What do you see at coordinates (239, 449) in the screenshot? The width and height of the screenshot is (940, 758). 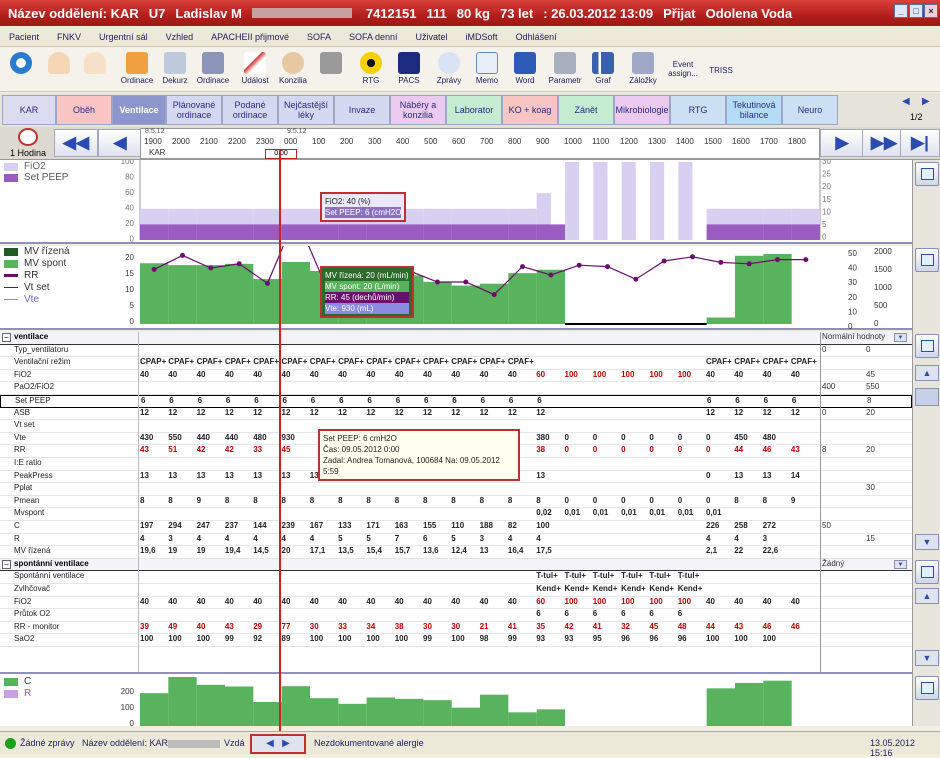 I see `table-cell: 42` at bounding box center [239, 449].